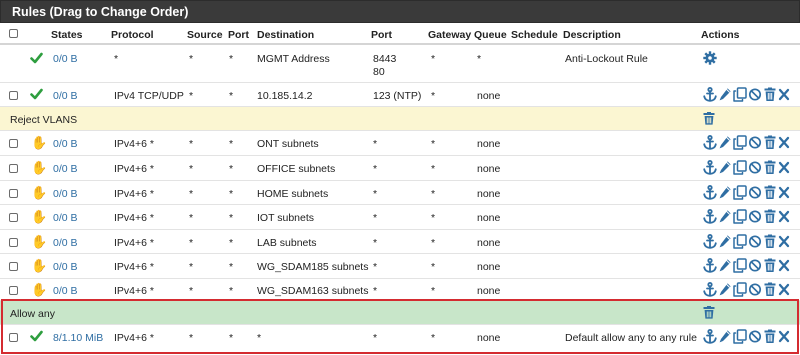 The image size is (800, 355). I want to click on gear-icon, so click(710, 58).